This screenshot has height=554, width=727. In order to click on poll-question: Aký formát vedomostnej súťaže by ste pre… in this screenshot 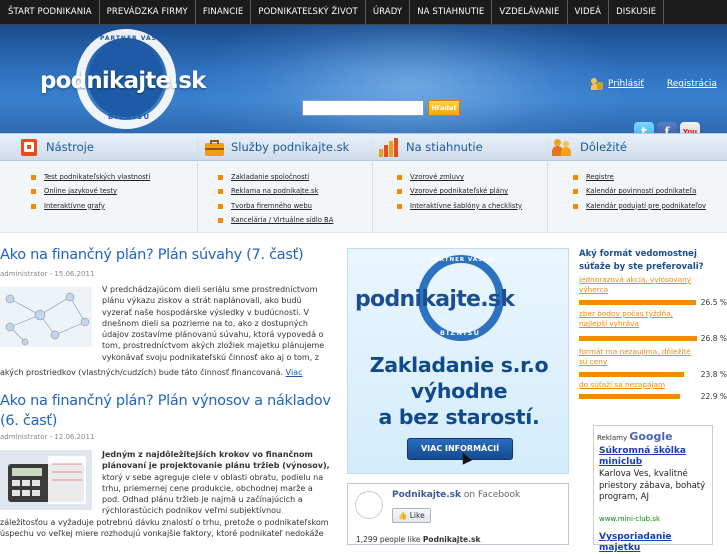, I will do `click(641, 260)`.